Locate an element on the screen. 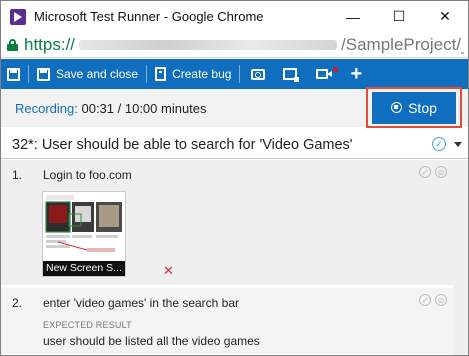  screen-capture-icon is located at coordinates (291, 75).